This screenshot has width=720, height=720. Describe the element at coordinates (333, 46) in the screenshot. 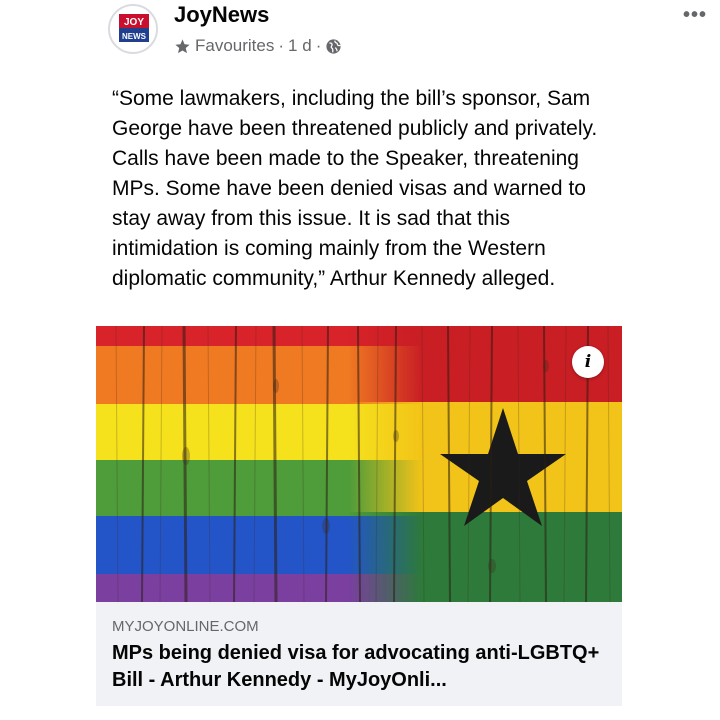

I see `globe-icon` at that location.